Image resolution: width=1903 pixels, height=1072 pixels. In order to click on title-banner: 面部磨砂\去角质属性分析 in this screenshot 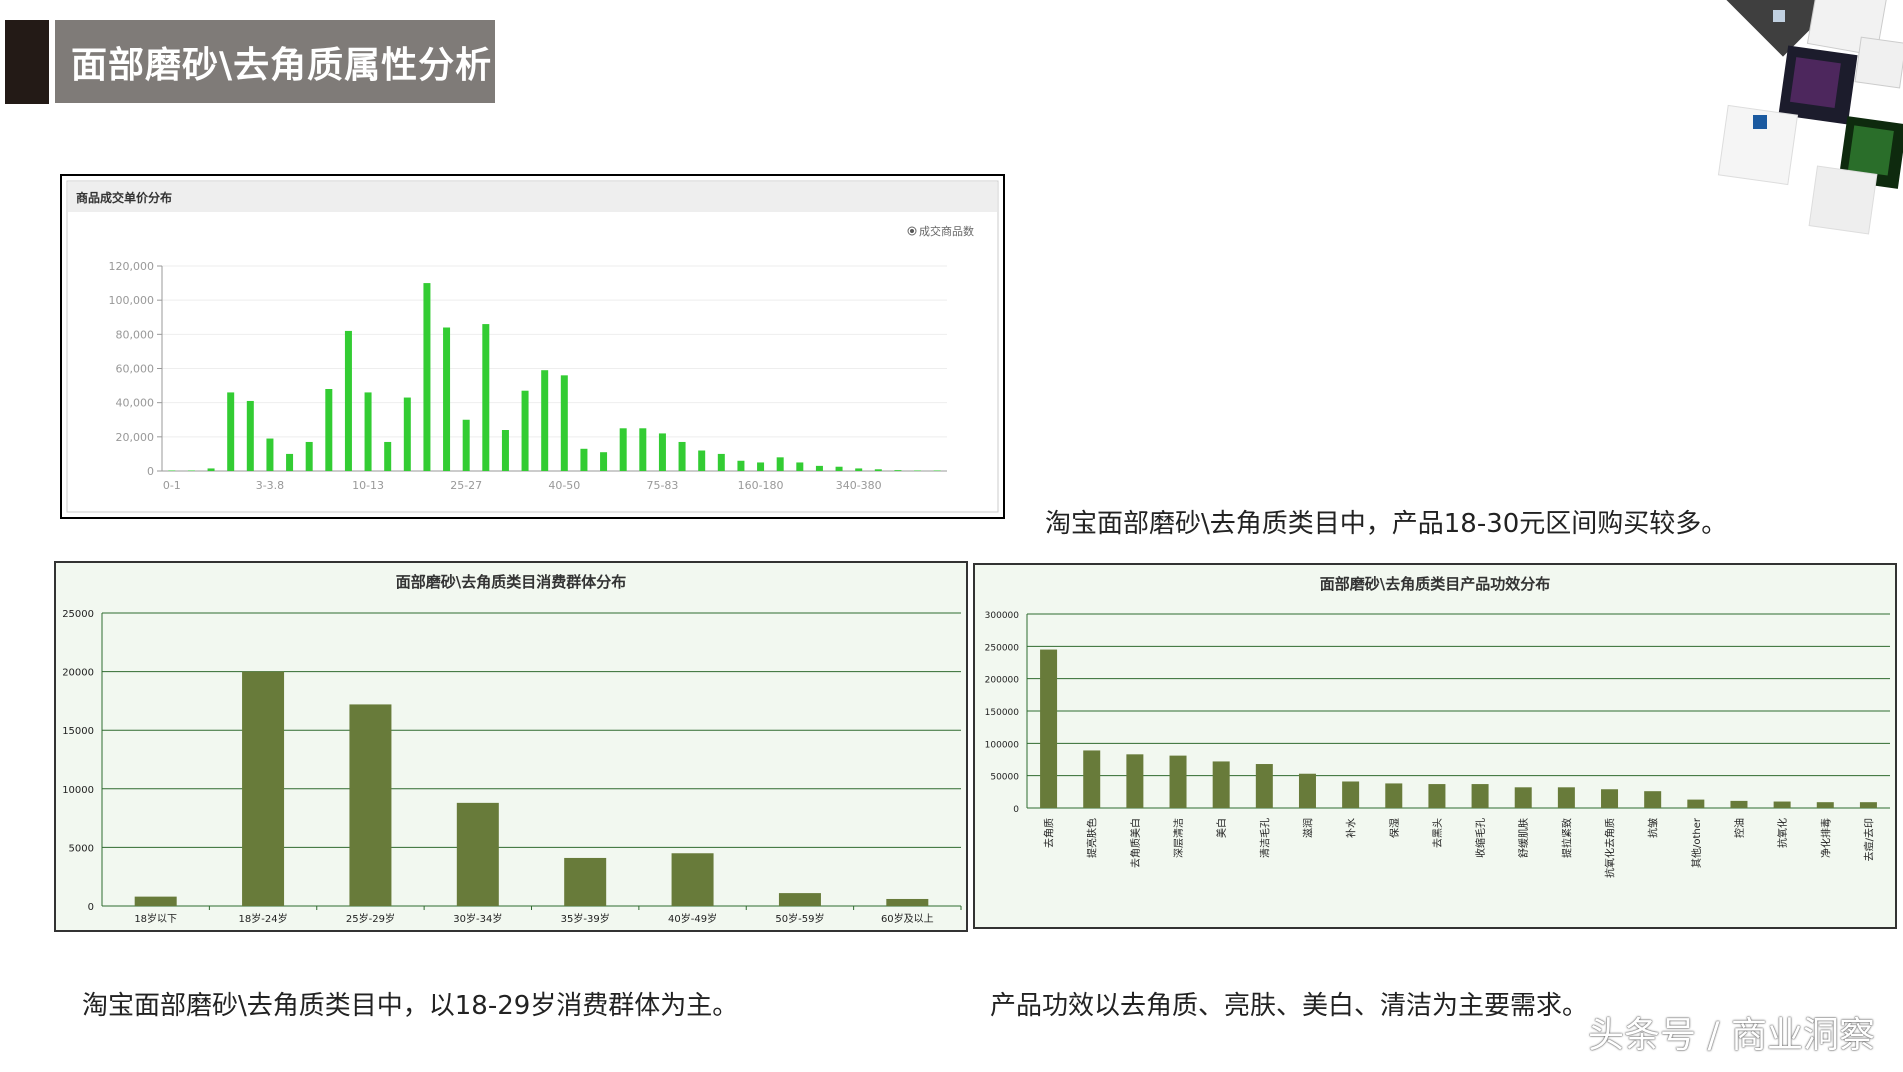, I will do `click(275, 61)`.